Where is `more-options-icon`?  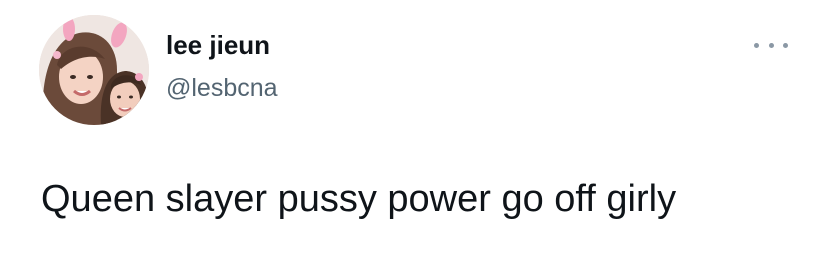
more-options-icon is located at coordinates (771, 45).